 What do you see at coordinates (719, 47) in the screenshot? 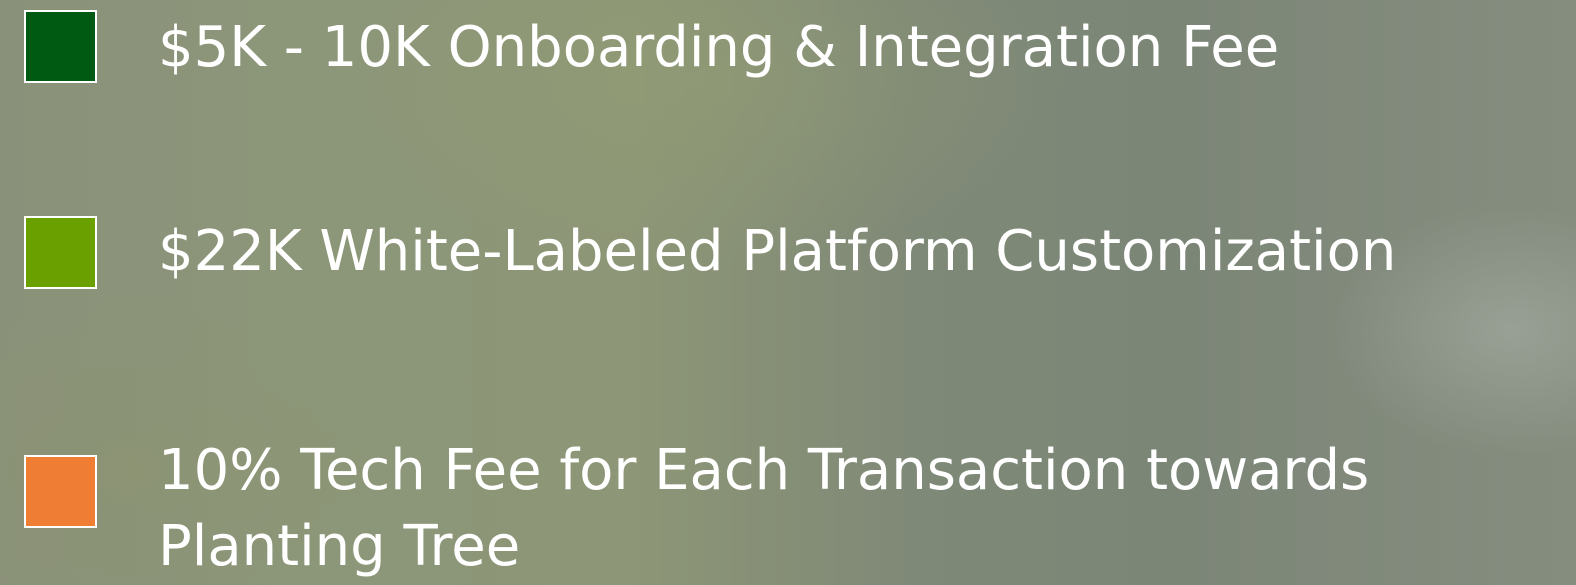
I see `legend-label: $5K - 10K Onboarding & Integration Fee` at bounding box center [719, 47].